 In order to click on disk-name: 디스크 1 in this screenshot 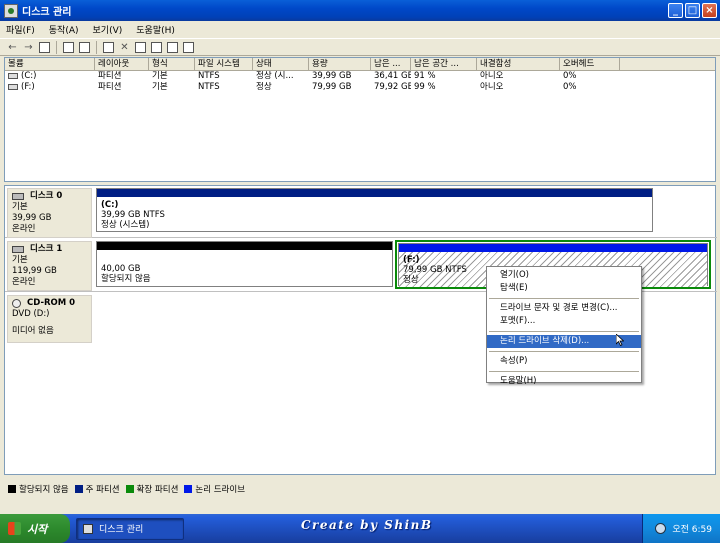, I will do `click(46, 249)`.